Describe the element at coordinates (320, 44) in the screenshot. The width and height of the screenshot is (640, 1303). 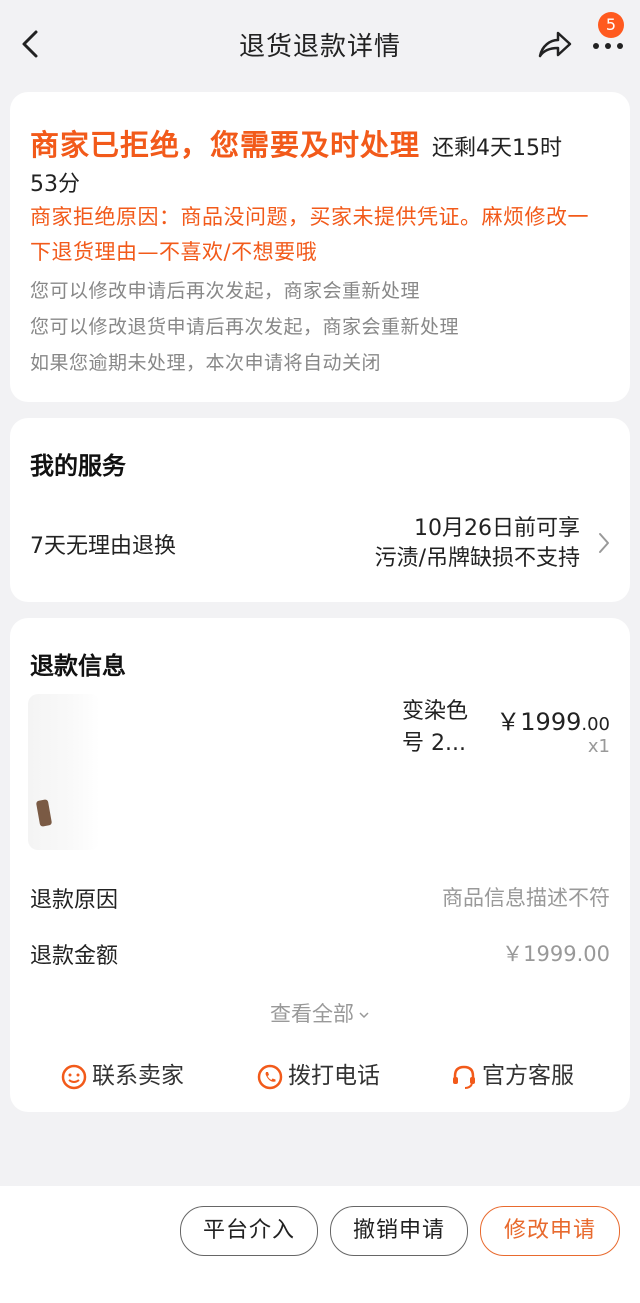
I see `nav-bar: 退货退款详情 5` at that location.